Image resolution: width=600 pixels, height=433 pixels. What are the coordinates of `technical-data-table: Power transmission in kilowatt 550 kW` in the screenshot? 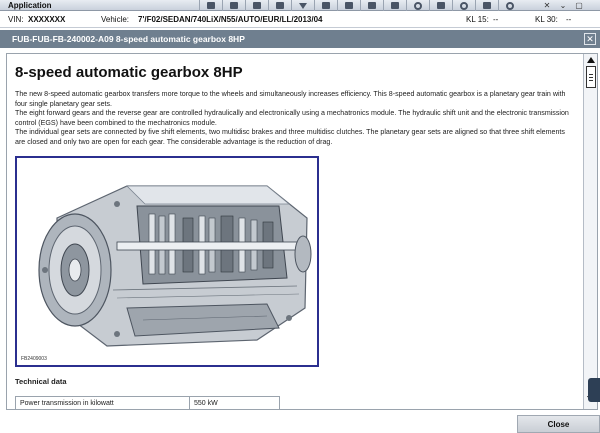 It's located at (147, 402).